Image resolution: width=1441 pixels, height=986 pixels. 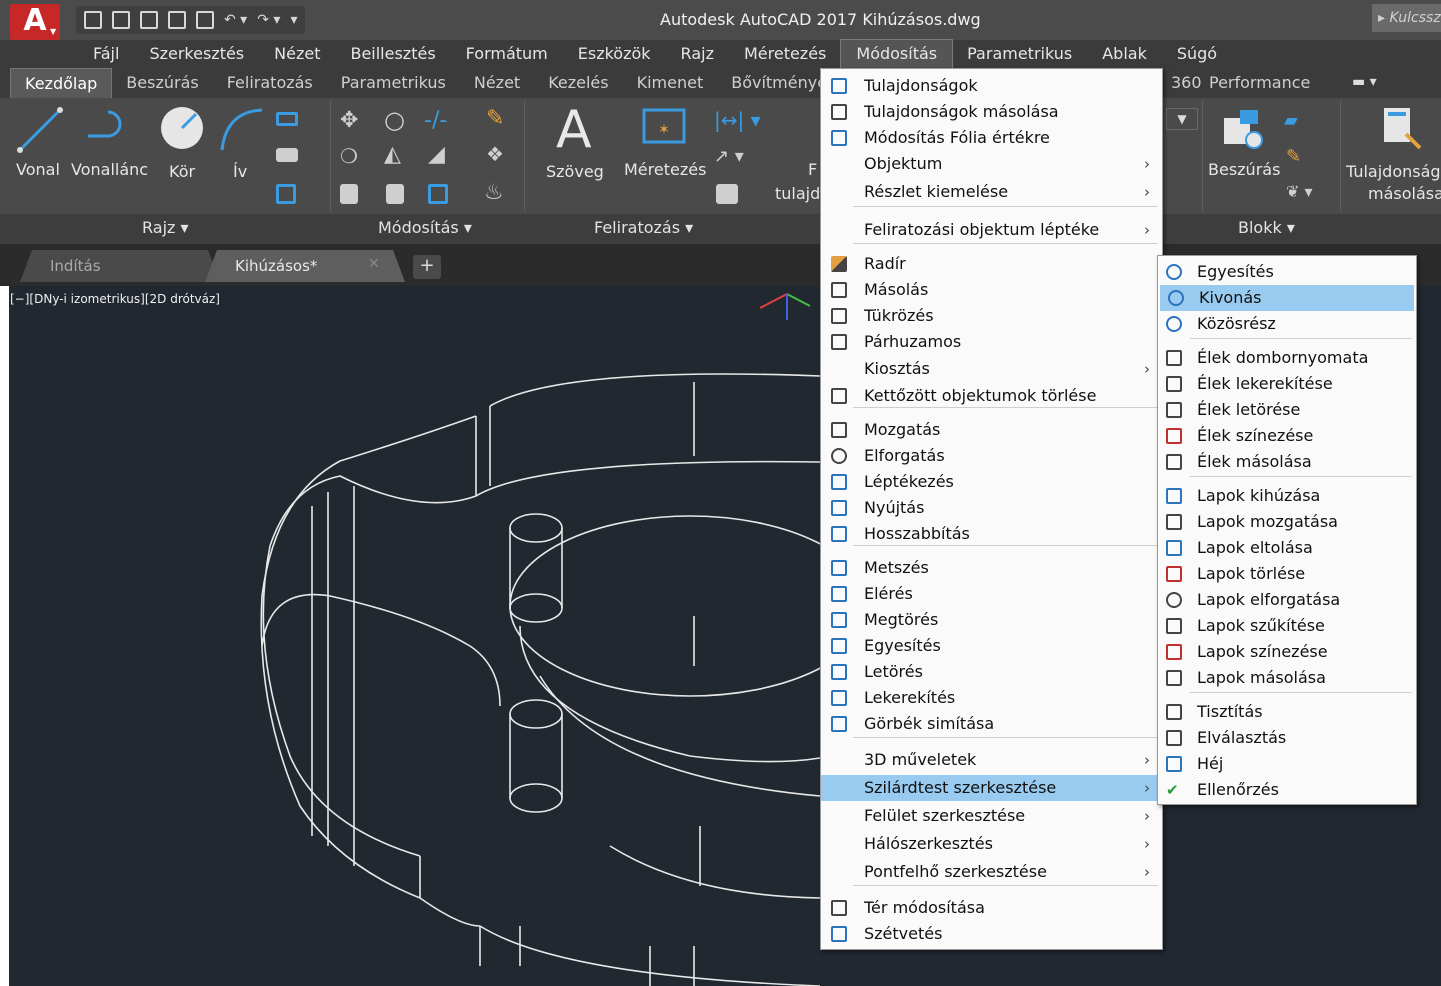 I want to click on rotate-icon: ○, so click(x=394, y=120).